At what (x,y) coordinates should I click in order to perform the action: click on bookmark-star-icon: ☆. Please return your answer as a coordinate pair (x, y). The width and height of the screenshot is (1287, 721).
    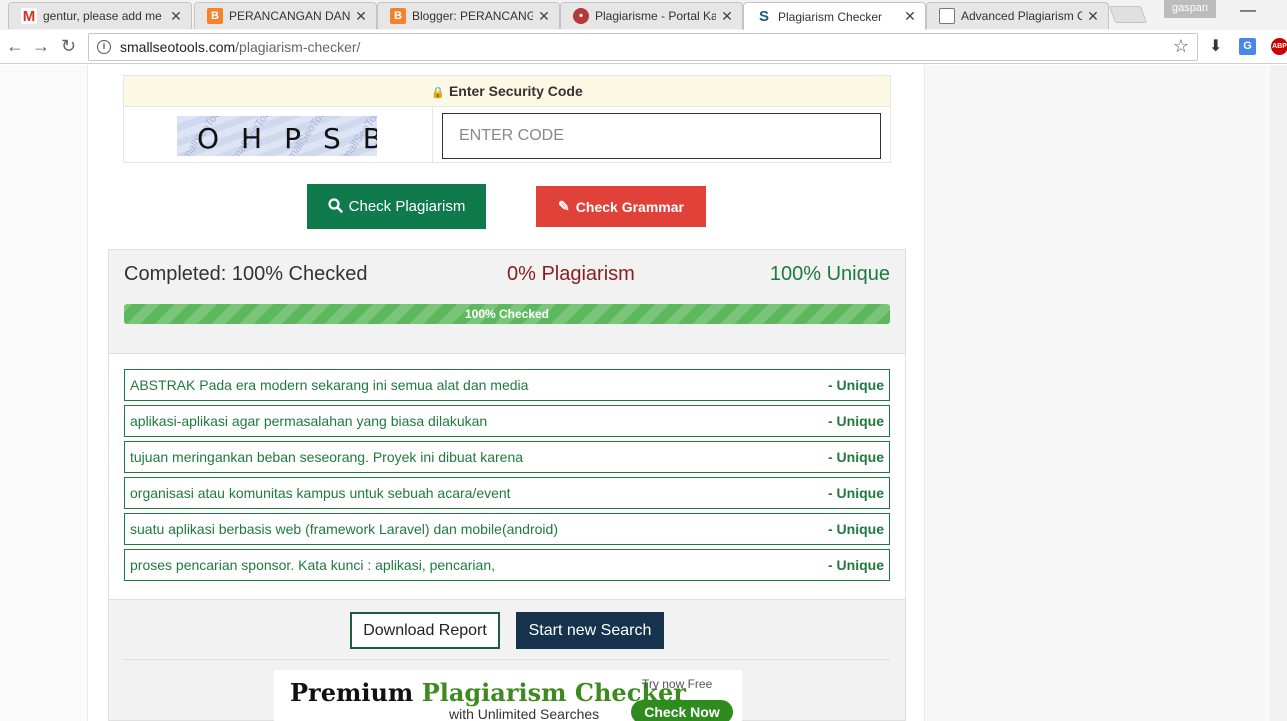
    Looking at the image, I should click on (1181, 46).